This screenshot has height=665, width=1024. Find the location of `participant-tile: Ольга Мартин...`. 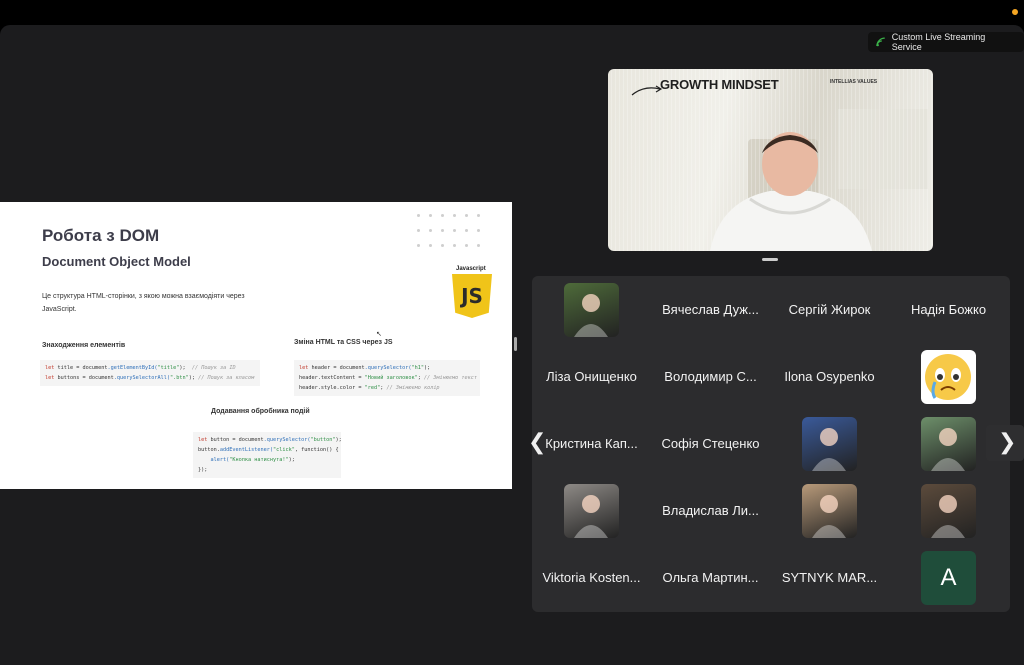

participant-tile: Ольга Мартин... is located at coordinates (710, 577).